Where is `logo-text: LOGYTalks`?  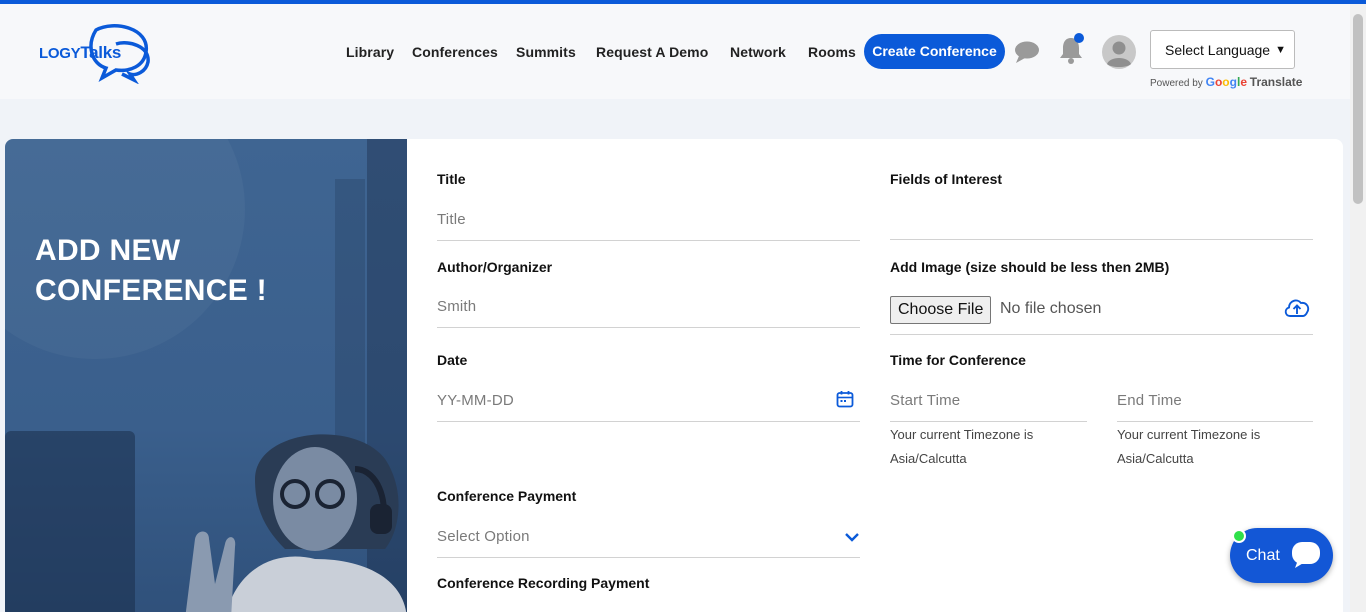
logo-text: LOGYTalks is located at coordinates (80, 53).